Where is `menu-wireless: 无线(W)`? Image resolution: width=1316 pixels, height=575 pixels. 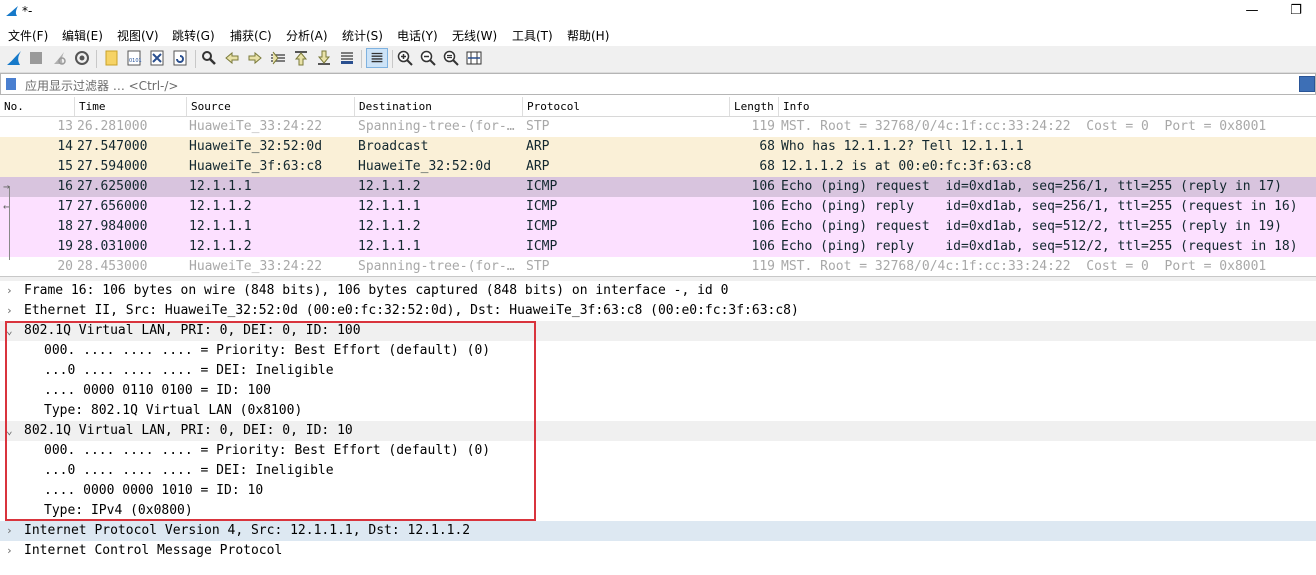
menu-wireless: 无线(W) is located at coordinates (474, 35).